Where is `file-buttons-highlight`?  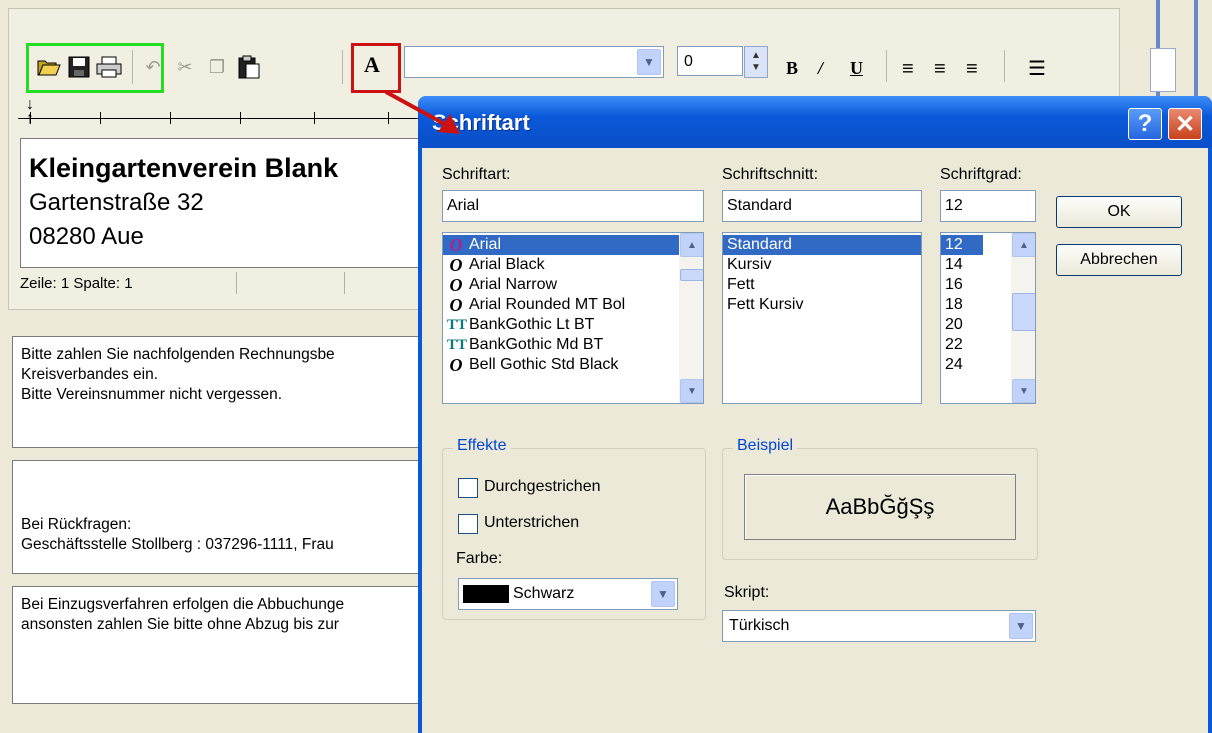 file-buttons-highlight is located at coordinates (95, 68).